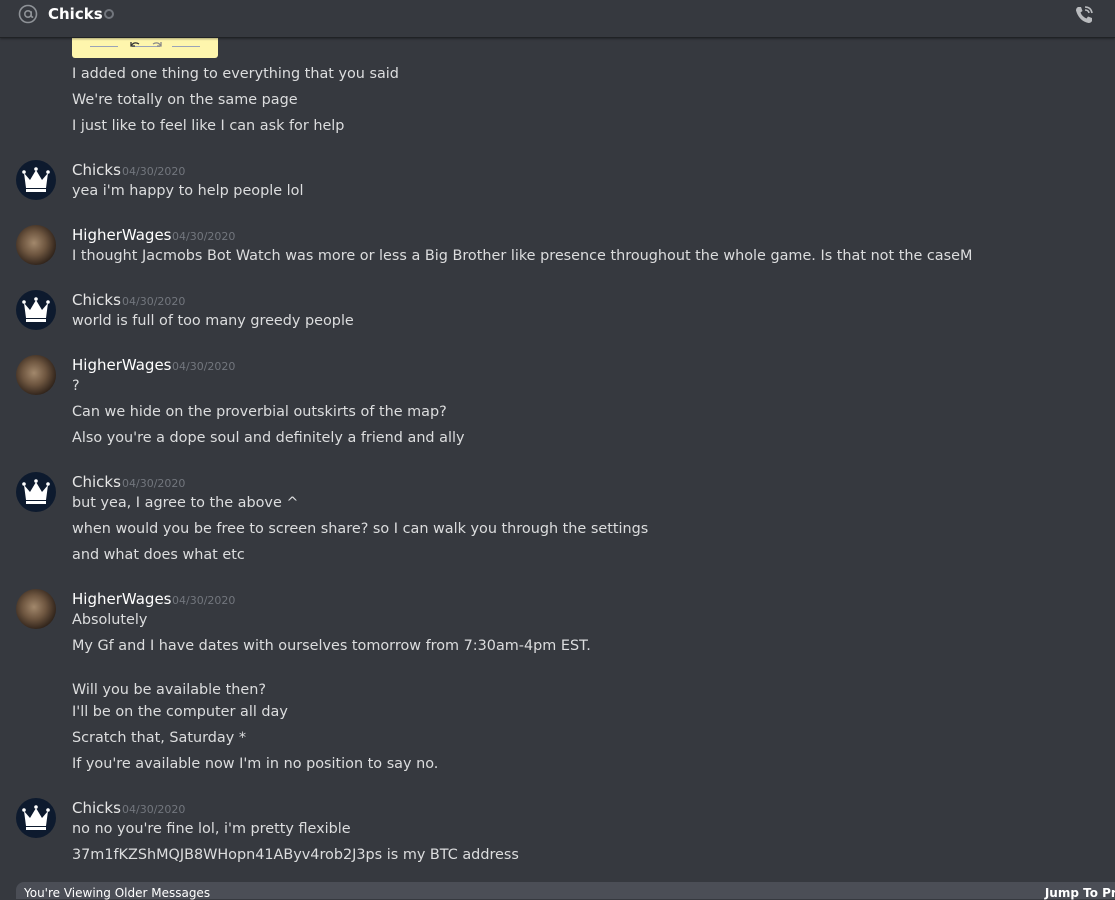 This screenshot has height=900, width=1115. I want to click on message-line: ?, so click(76, 386).